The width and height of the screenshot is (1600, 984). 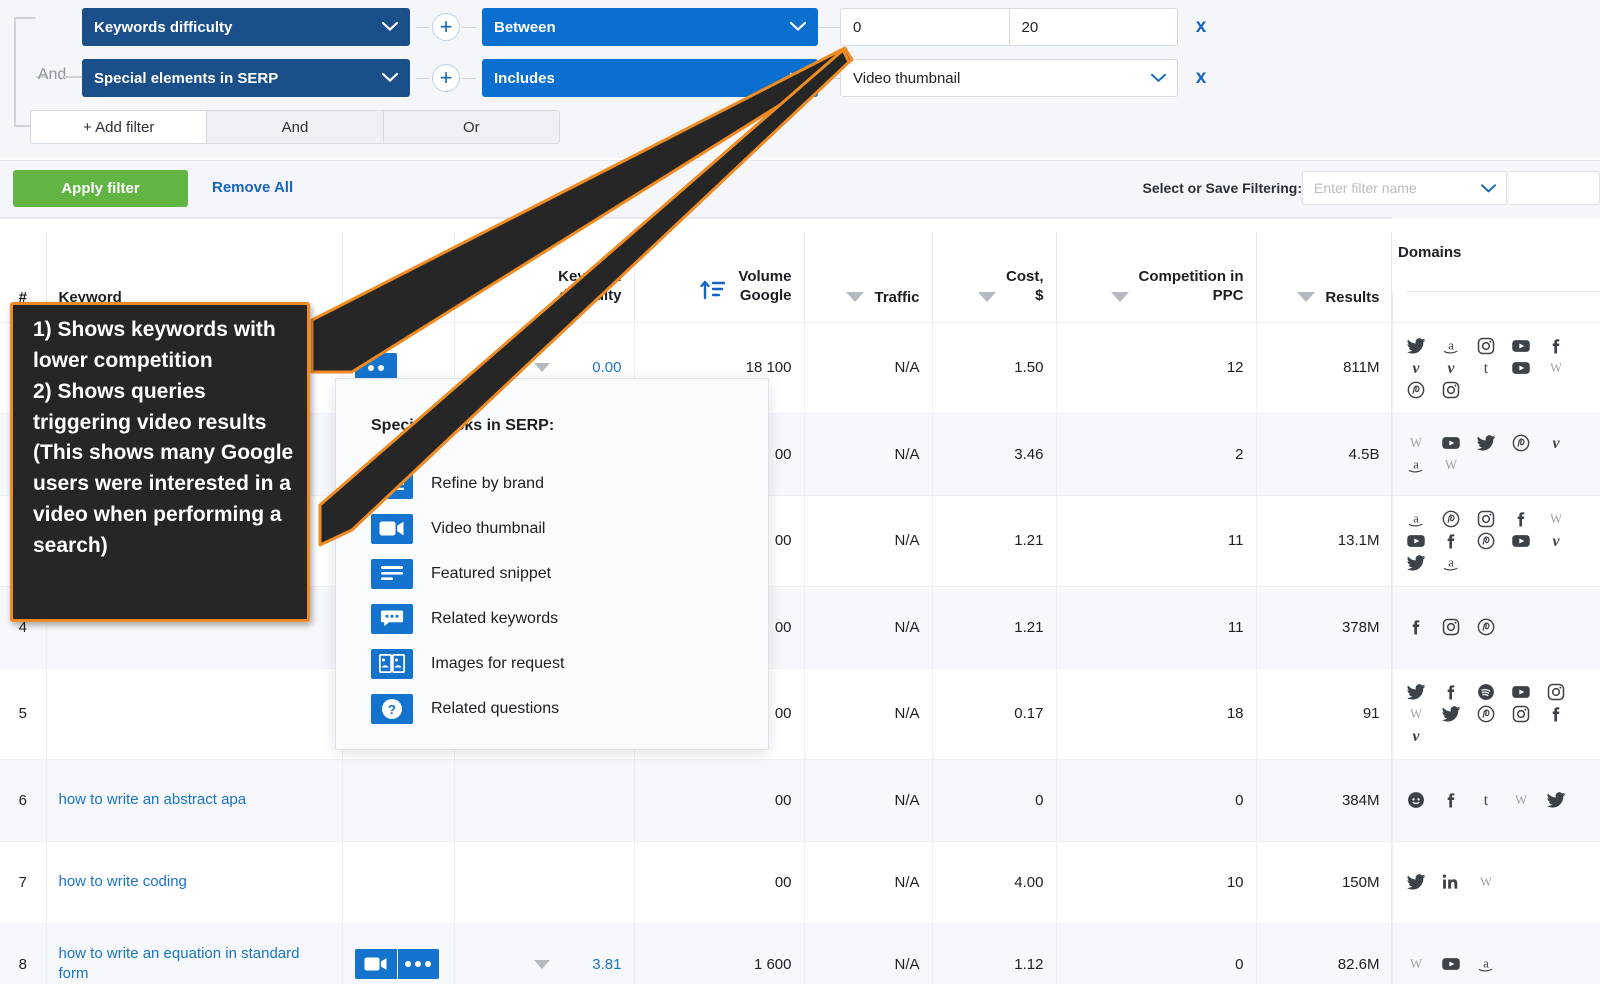 What do you see at coordinates (153, 799) in the screenshot?
I see `keyword-link: how to write an abstract apa` at bounding box center [153, 799].